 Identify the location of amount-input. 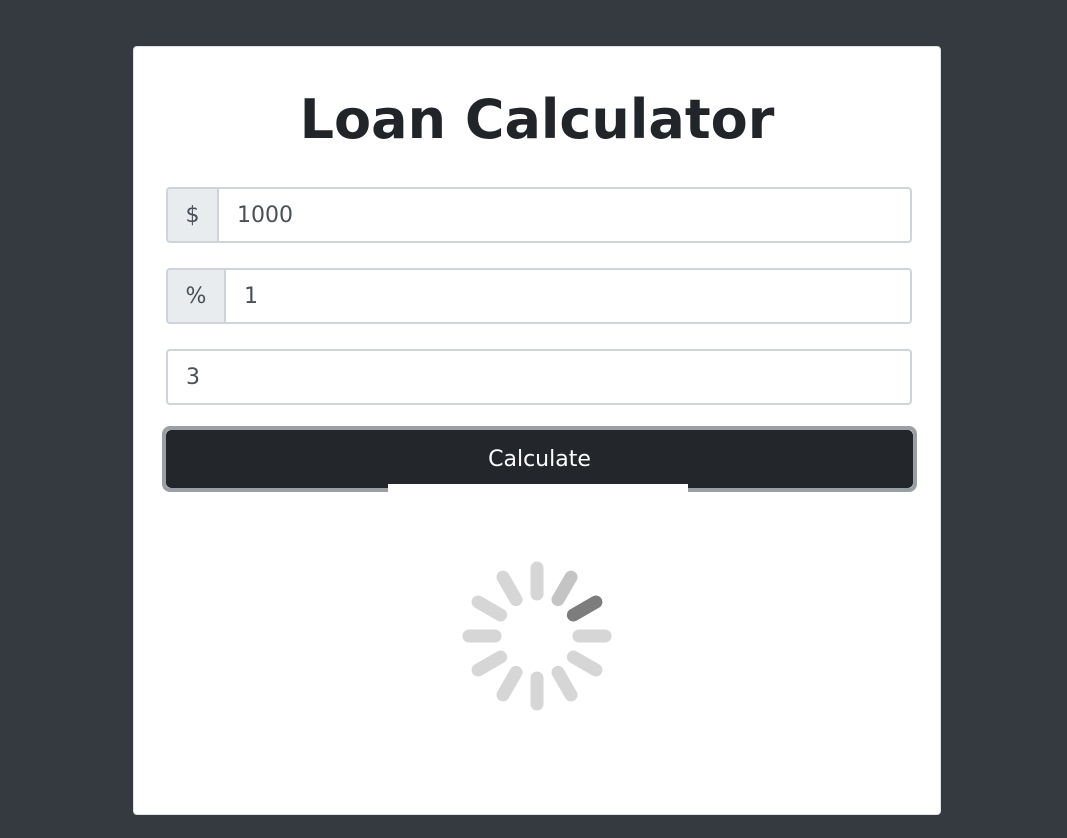
(564, 215).